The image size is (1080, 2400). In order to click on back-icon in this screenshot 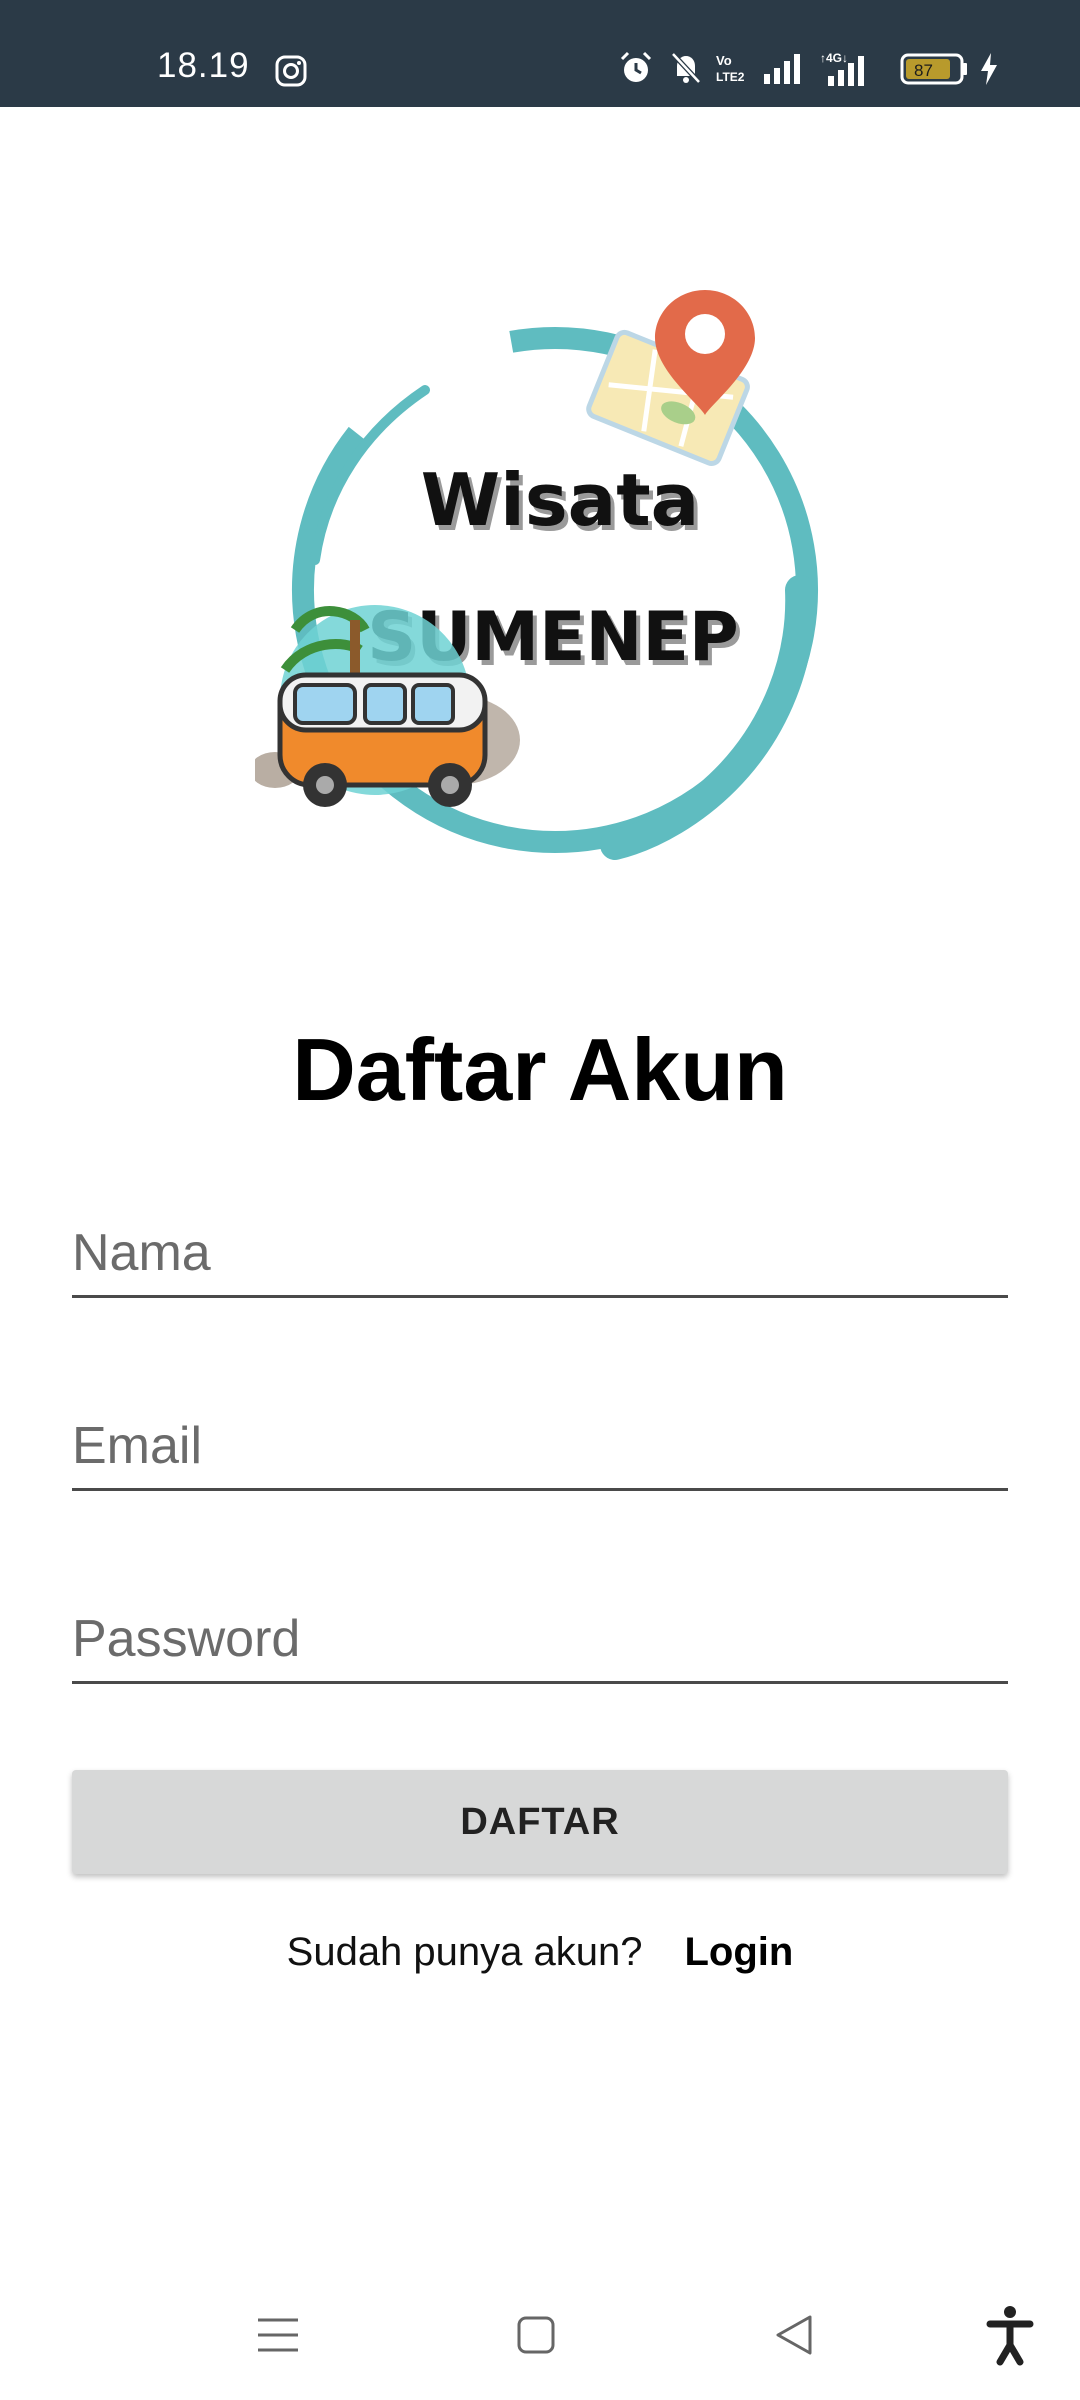, I will do `click(794, 2335)`.